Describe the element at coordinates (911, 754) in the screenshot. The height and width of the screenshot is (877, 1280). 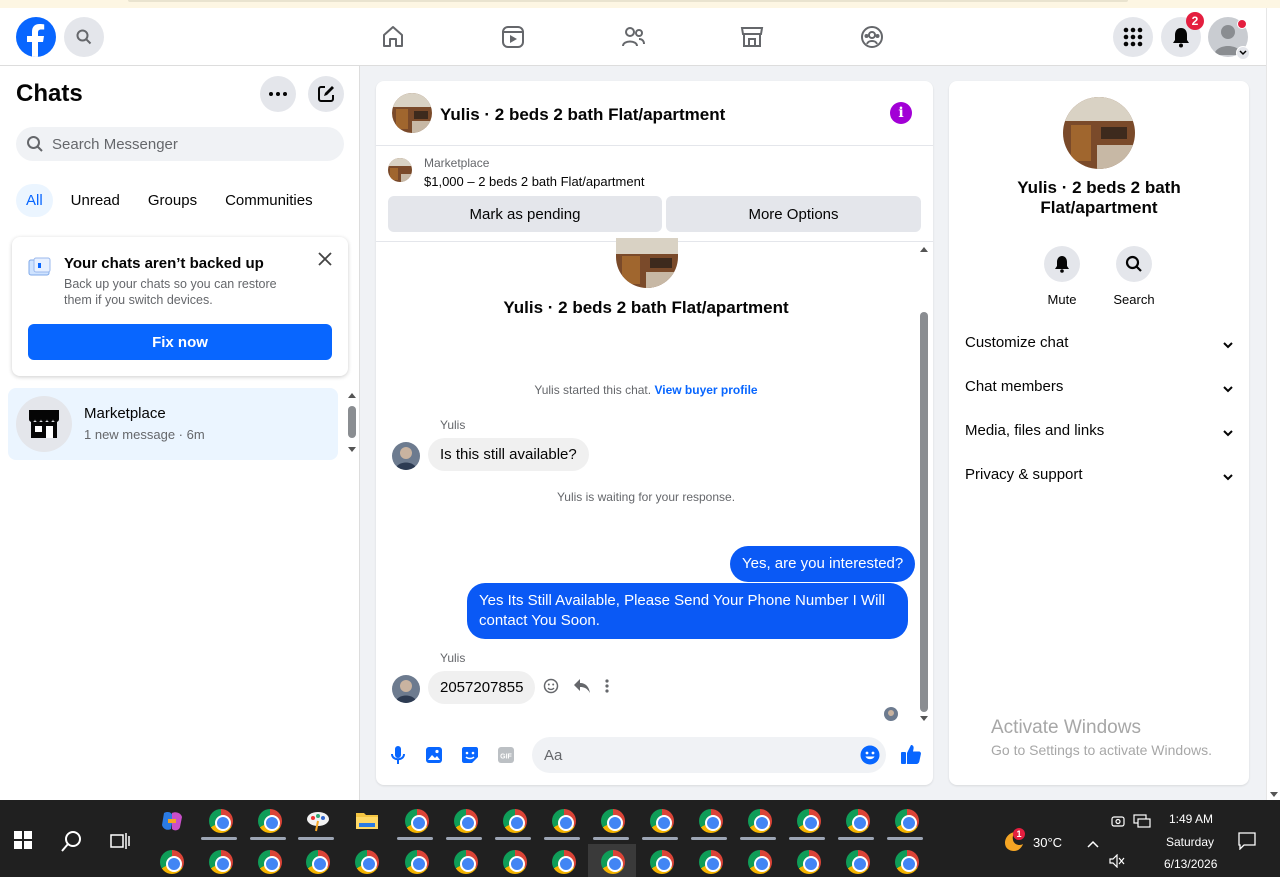
I see `thumbs-up-icon` at that location.